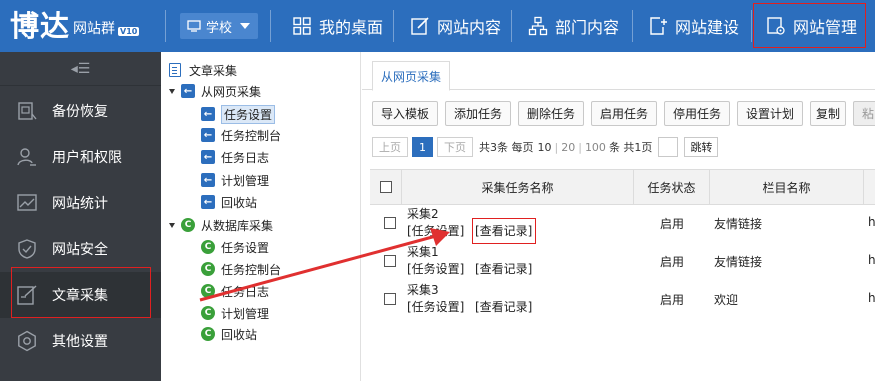  I want to click on copy-button: 复制, so click(828, 113).